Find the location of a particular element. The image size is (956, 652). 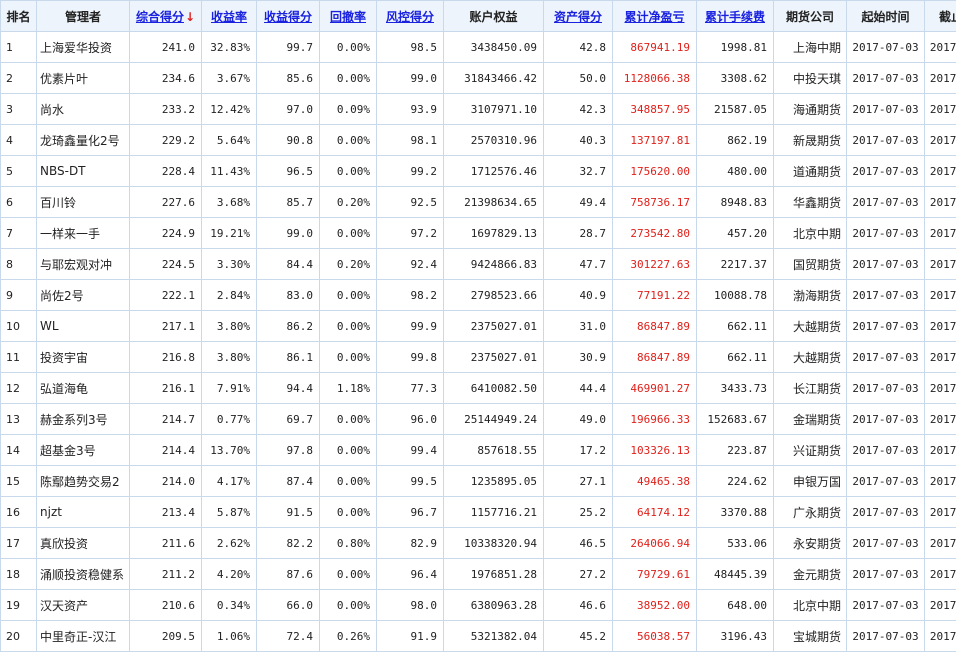

cell-asset-score: 42.3 is located at coordinates (578, 109).